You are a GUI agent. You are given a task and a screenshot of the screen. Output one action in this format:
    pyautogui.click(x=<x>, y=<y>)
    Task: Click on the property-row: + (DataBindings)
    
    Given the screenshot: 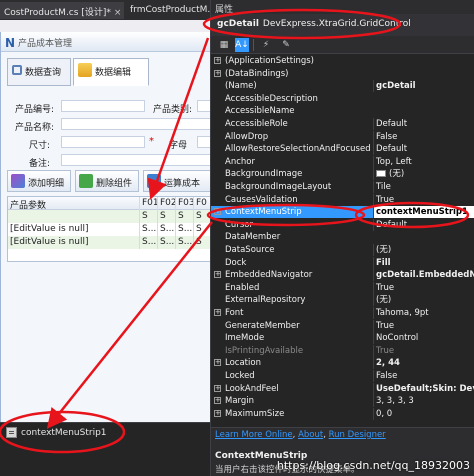 What is the action you would take?
    pyautogui.click(x=342, y=74)
    